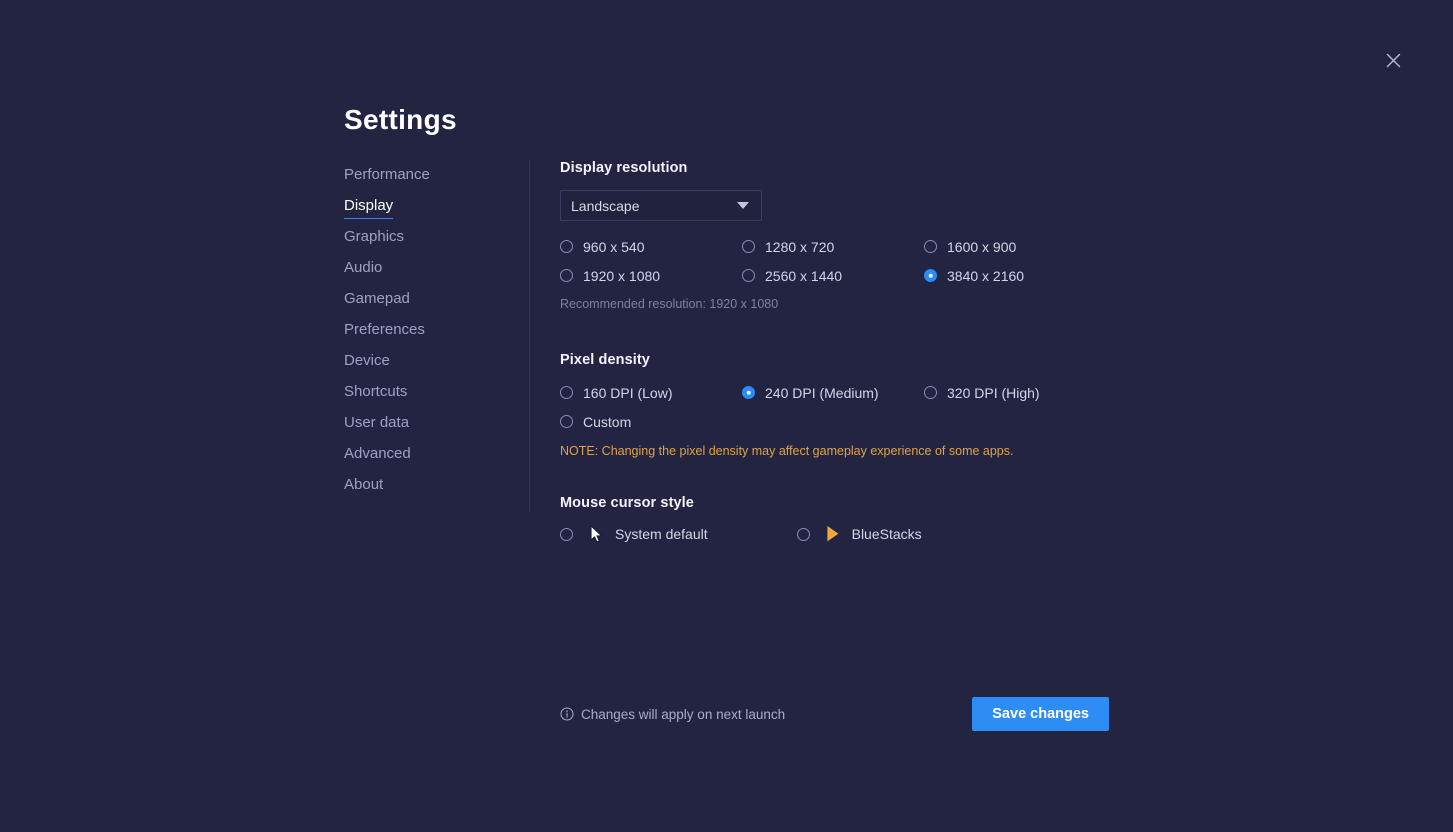 This screenshot has width=1453, height=832. I want to click on resolution-option-label: 3840 x 2160, so click(986, 275).